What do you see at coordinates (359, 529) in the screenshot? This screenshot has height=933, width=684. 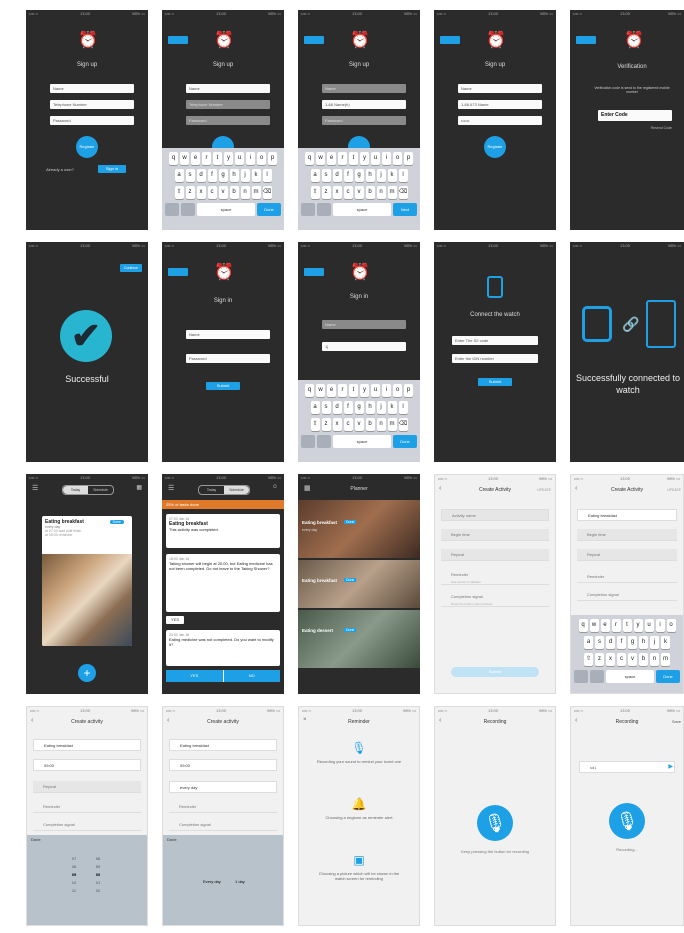 I see `planner-item: Eating breakfast Done every day` at bounding box center [359, 529].